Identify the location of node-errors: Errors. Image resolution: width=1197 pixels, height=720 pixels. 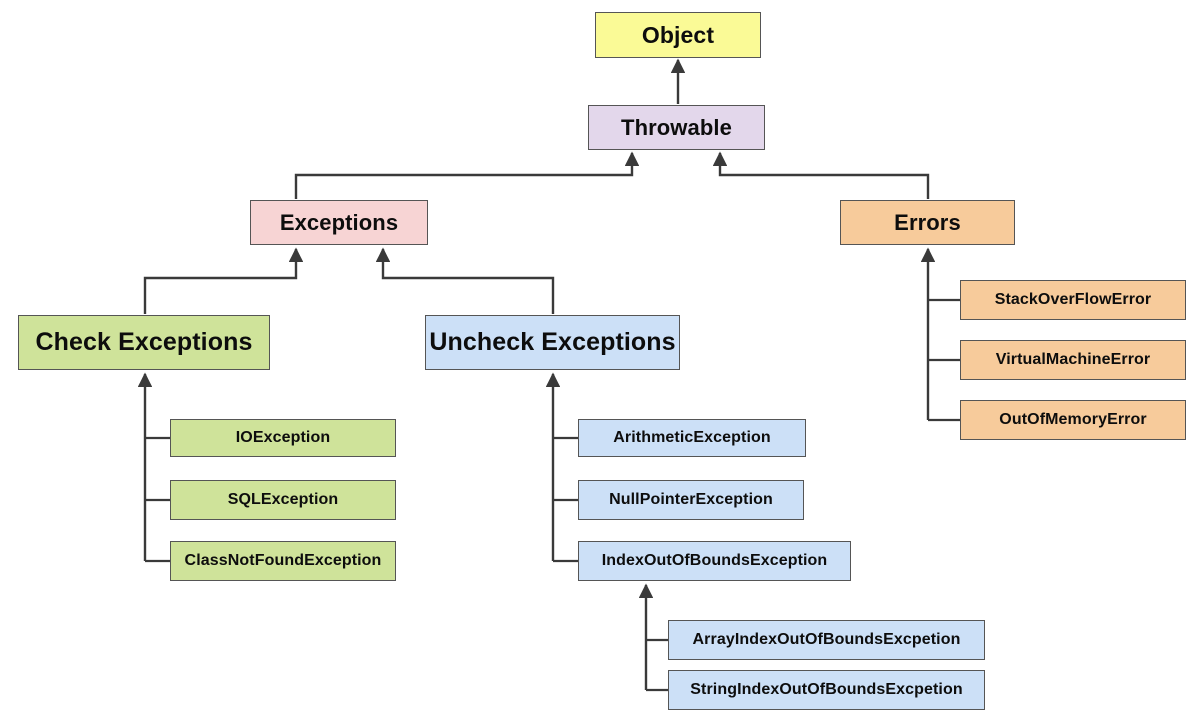
(927, 222).